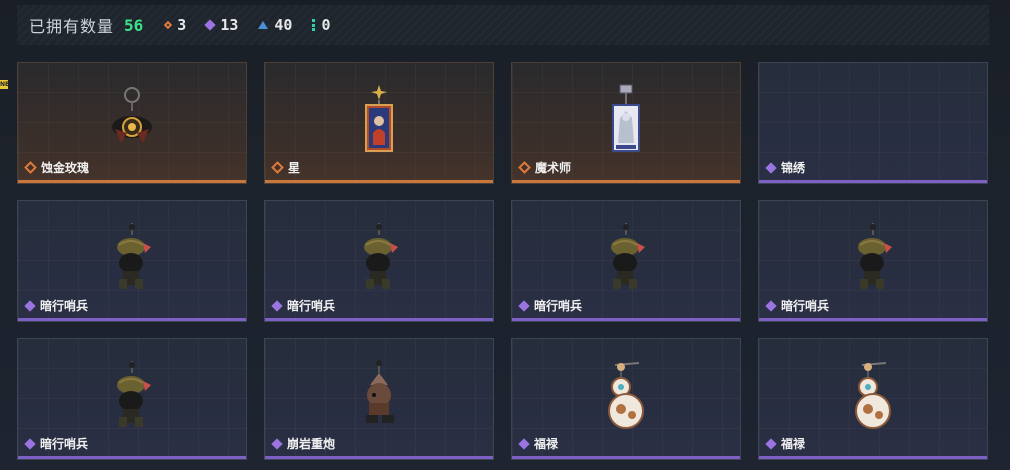 This screenshot has width=1010, height=470. Describe the element at coordinates (793, 168) in the screenshot. I see `item-name: 锦绣` at that location.